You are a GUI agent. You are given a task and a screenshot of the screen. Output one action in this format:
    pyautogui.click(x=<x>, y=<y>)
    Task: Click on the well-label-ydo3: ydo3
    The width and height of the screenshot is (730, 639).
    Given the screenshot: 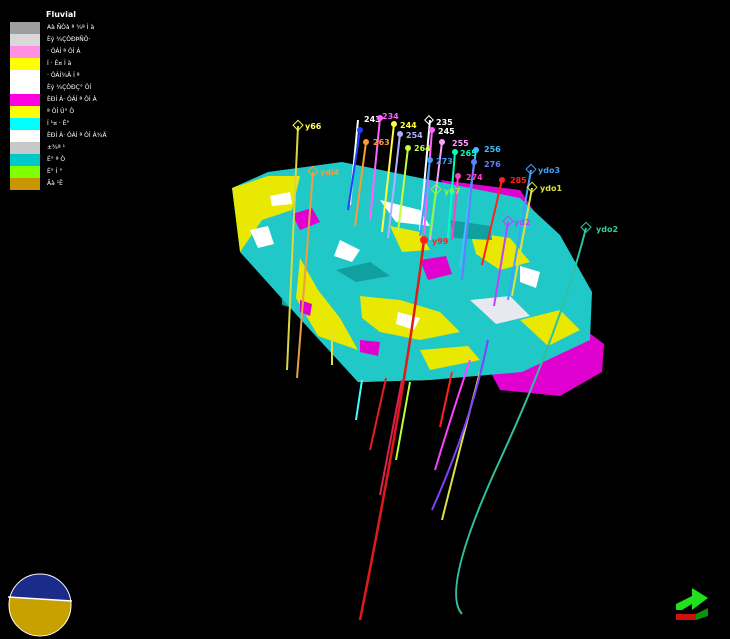 What is the action you would take?
    pyautogui.click(x=549, y=170)
    